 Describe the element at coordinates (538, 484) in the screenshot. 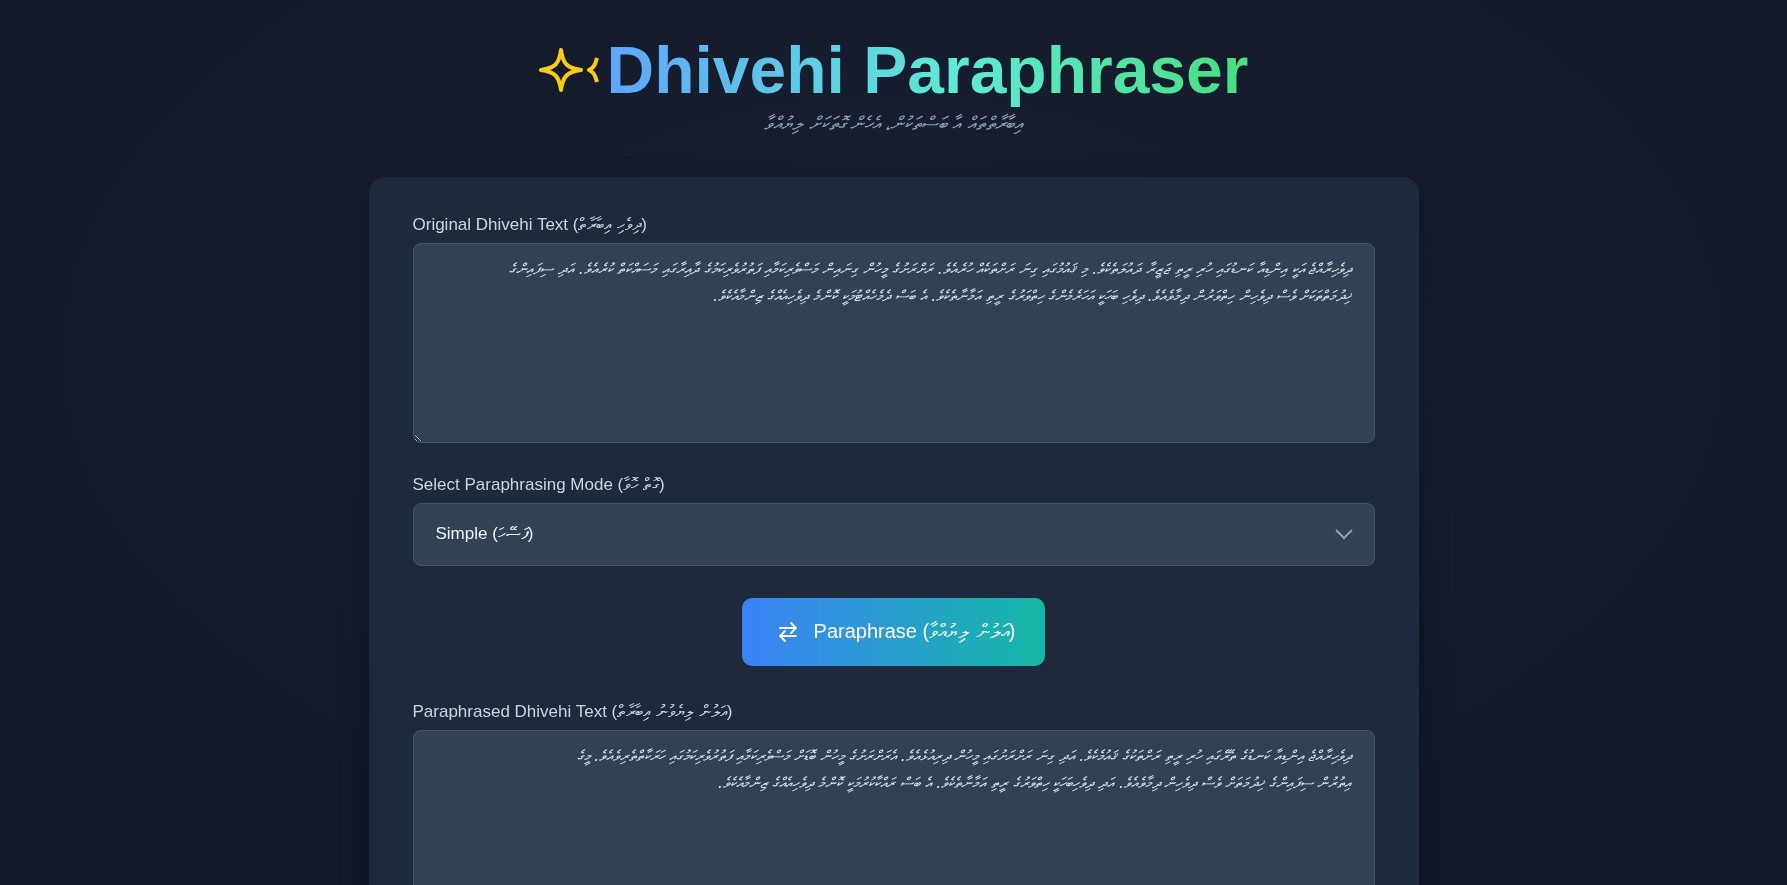

I see `mode-label: Select Paraphrasing Mode (ގޮތް ހޮވާ)` at that location.